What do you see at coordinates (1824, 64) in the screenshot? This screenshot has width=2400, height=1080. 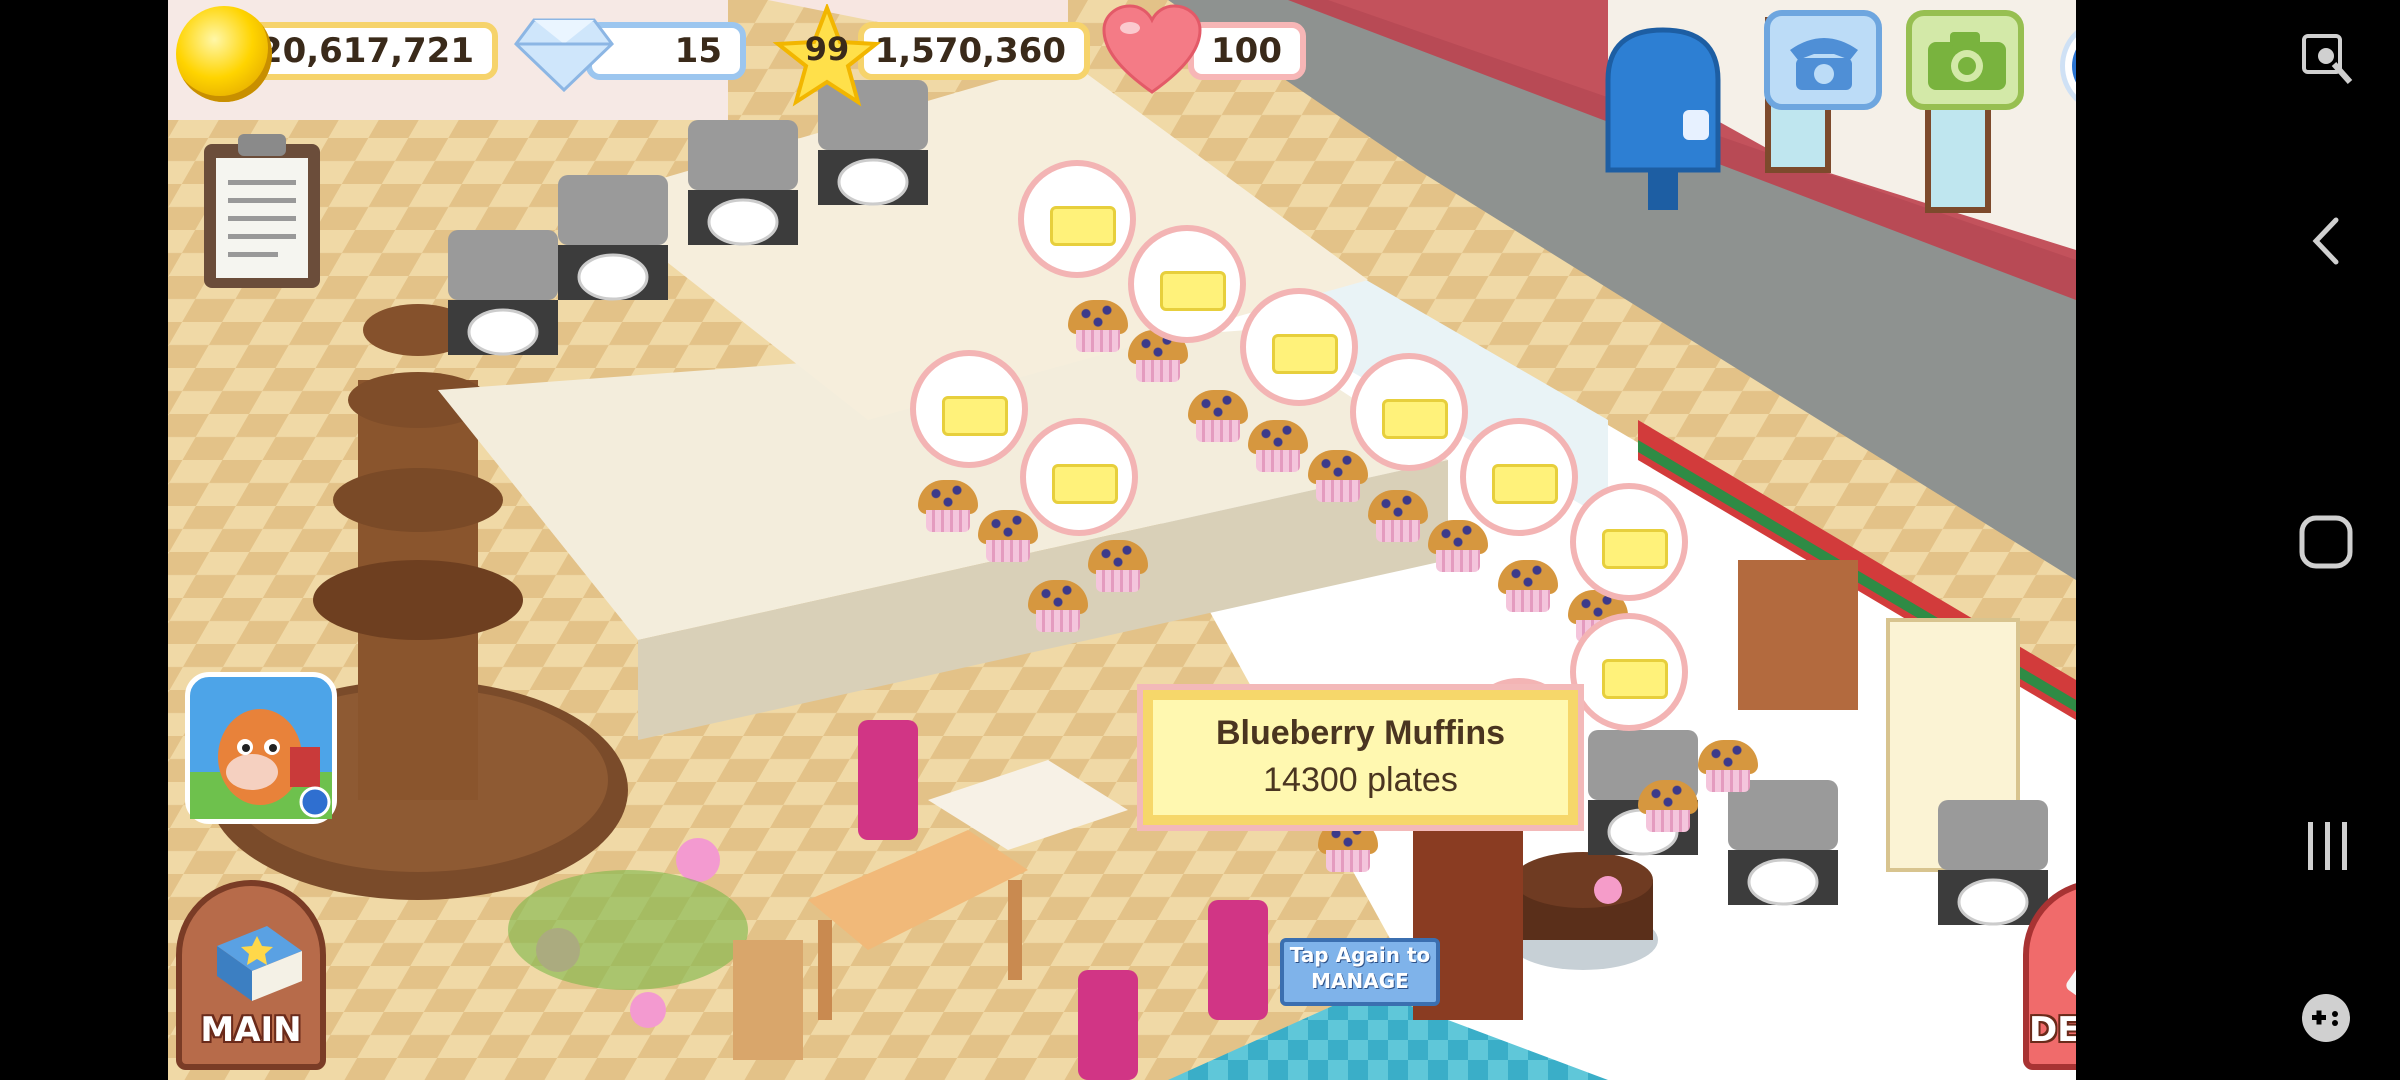 I see `phone-icon` at bounding box center [1824, 64].